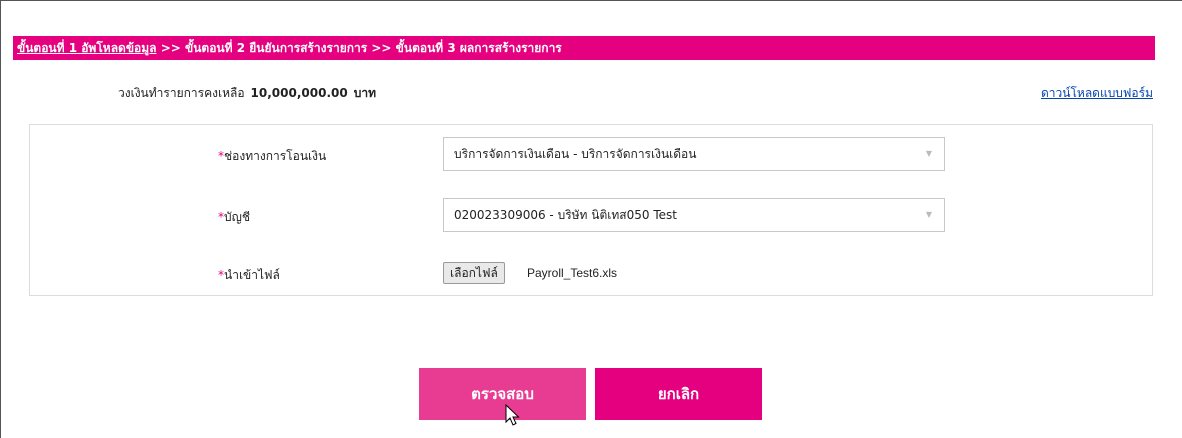  Describe the element at coordinates (87, 48) in the screenshot. I see `step-1-link: ขั้นตอนที่ 1 อัพโหลดข้อมูล` at that location.